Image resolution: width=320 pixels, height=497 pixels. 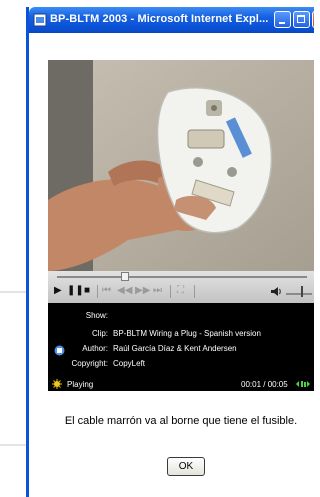 I want to click on previous-icon: ⏮, so click(x=106, y=291).